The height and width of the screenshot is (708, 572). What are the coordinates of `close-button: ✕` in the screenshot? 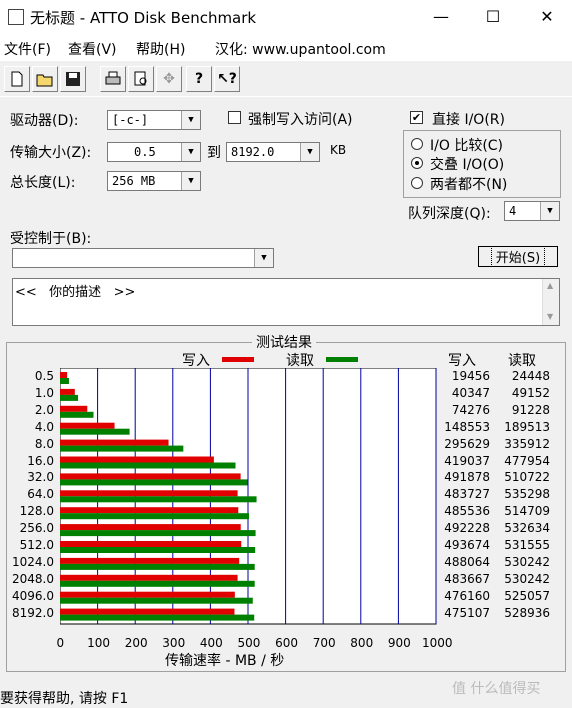 It's located at (547, 16).